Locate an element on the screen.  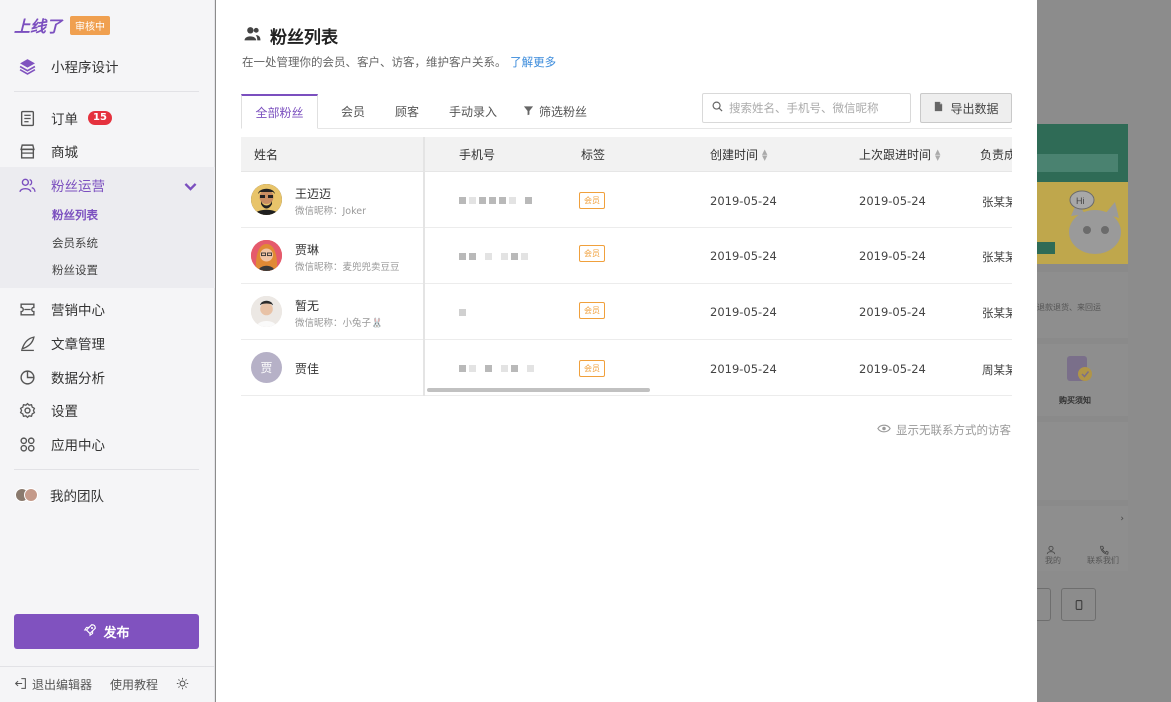
layers-icon is located at coordinates (27, 66).